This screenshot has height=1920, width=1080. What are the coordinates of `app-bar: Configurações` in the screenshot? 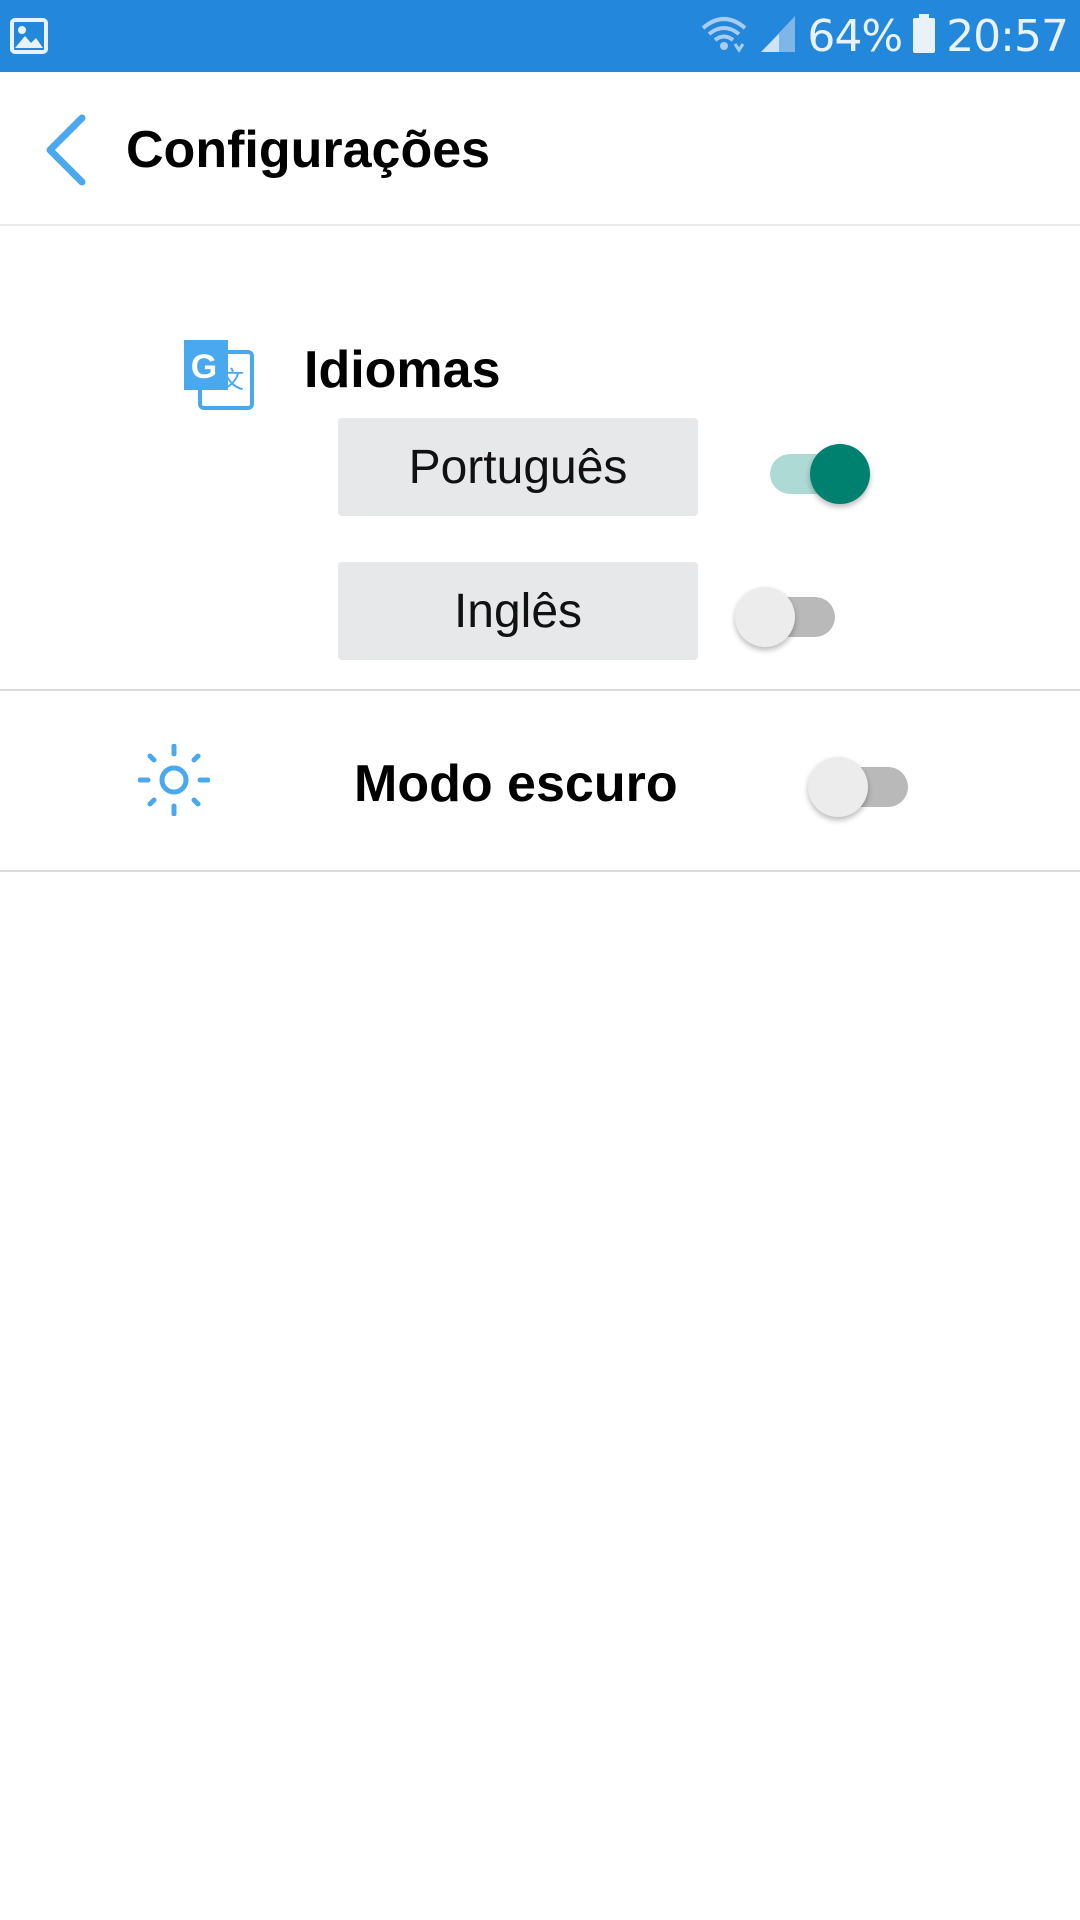 It's located at (540, 149).